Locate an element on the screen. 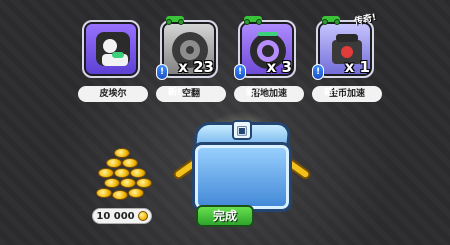 The image size is (450, 245). reward-card-2: ! x 23 新! is located at coordinates (187, 57).